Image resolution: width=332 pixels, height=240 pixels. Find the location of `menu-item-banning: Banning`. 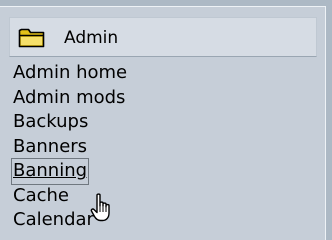

menu-item-banning: Banning is located at coordinates (68, 171).